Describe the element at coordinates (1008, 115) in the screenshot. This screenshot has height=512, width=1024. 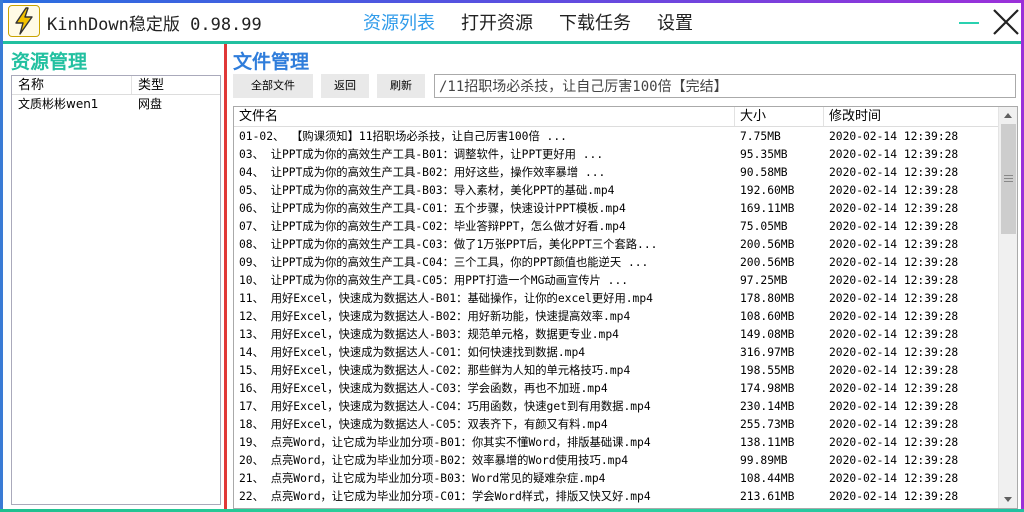
I see `scroll-up-button` at that location.